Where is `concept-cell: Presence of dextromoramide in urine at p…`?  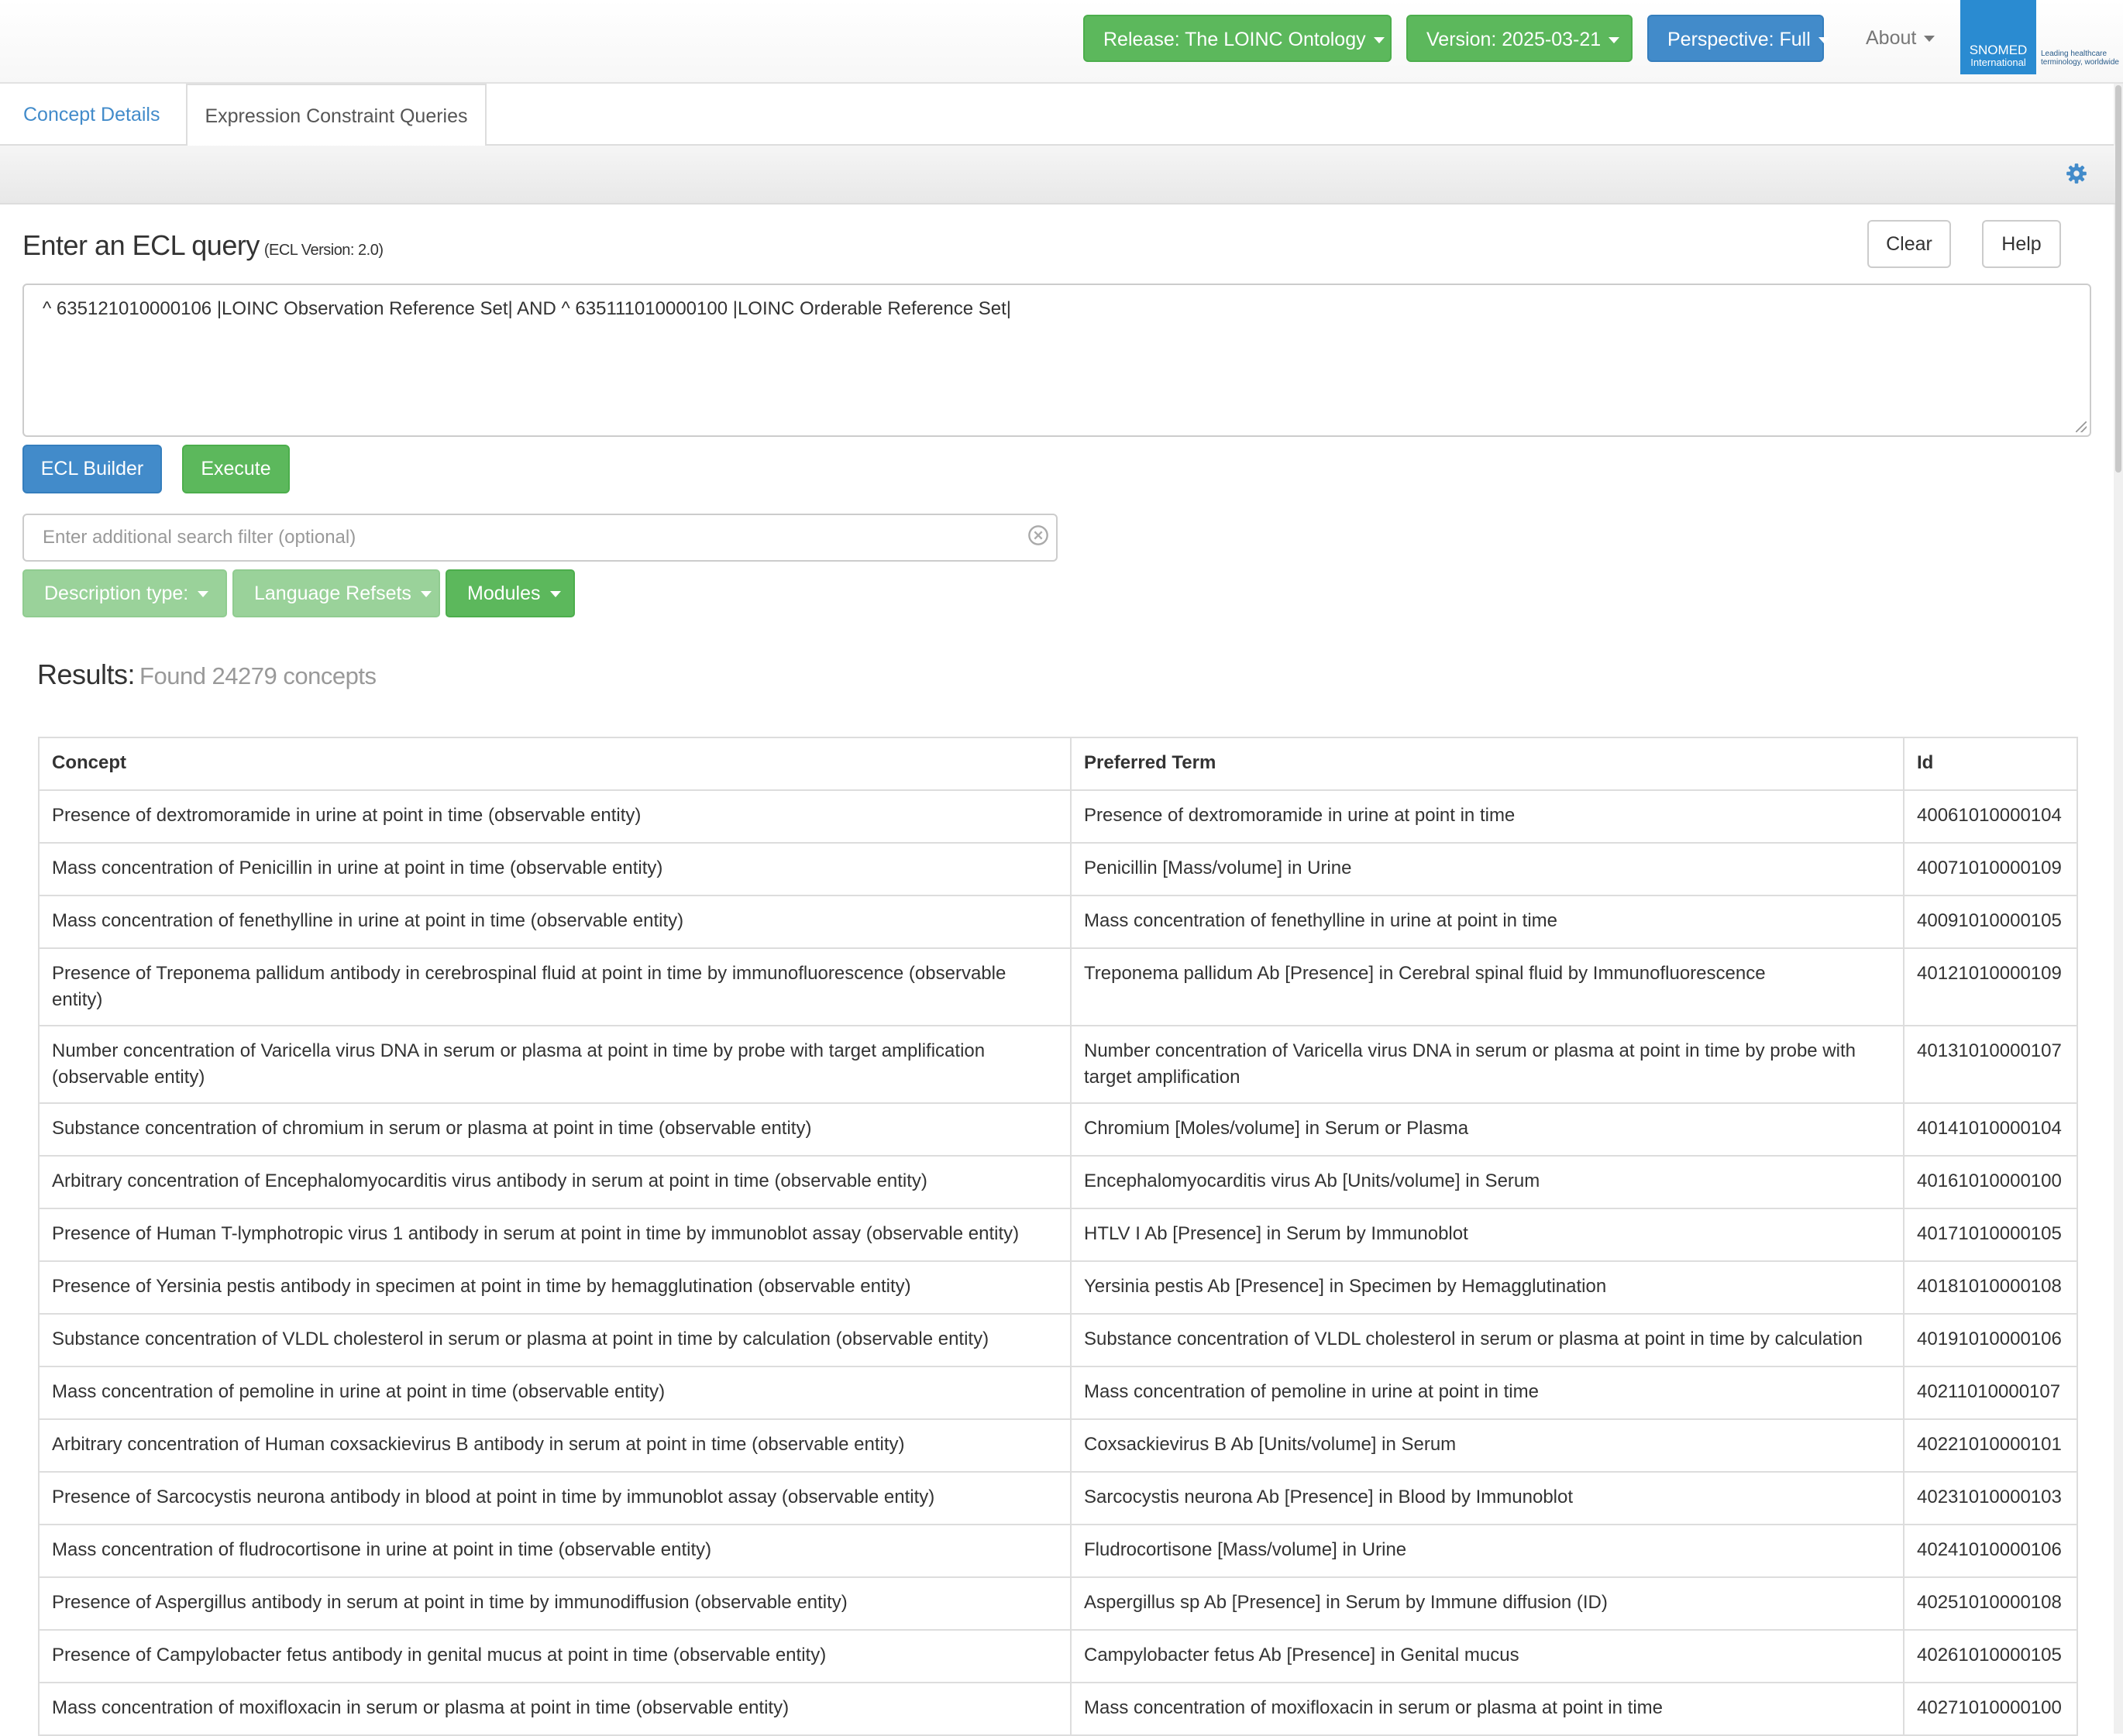 concept-cell: Presence of dextromoramide in urine at p… is located at coordinates (555, 816).